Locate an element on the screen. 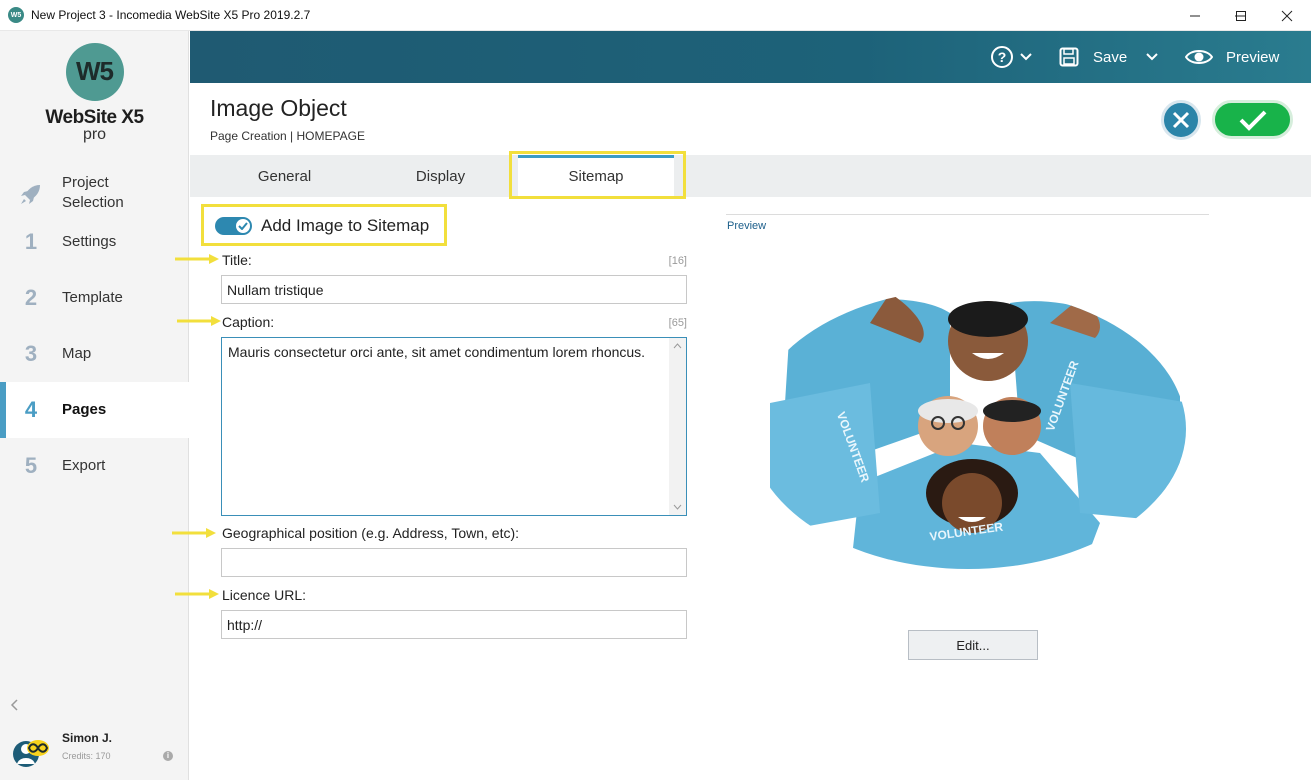  tab-bar: General Display Sitemap is located at coordinates (750, 176).